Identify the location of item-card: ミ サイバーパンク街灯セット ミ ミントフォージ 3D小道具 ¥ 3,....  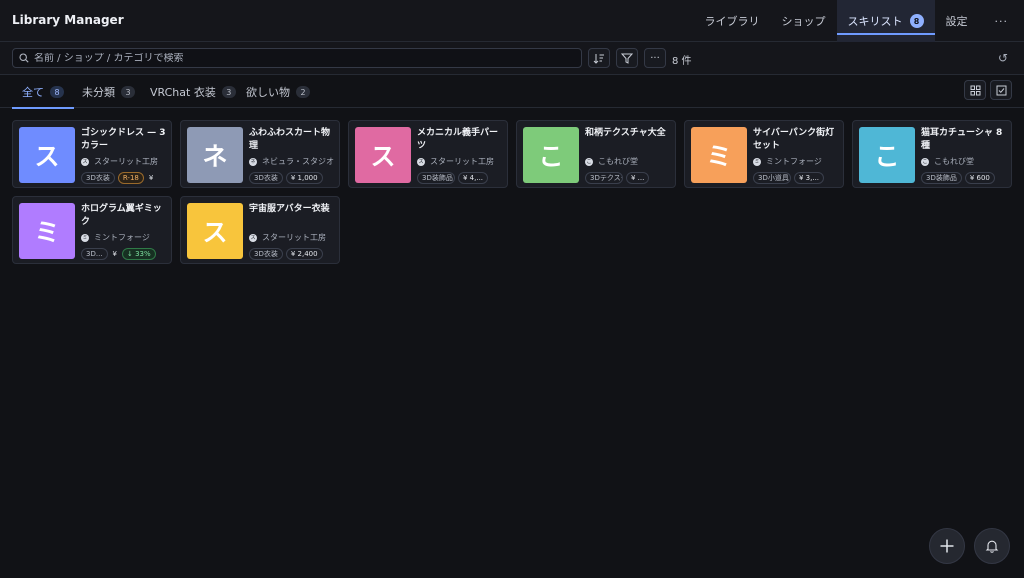
(764, 154).